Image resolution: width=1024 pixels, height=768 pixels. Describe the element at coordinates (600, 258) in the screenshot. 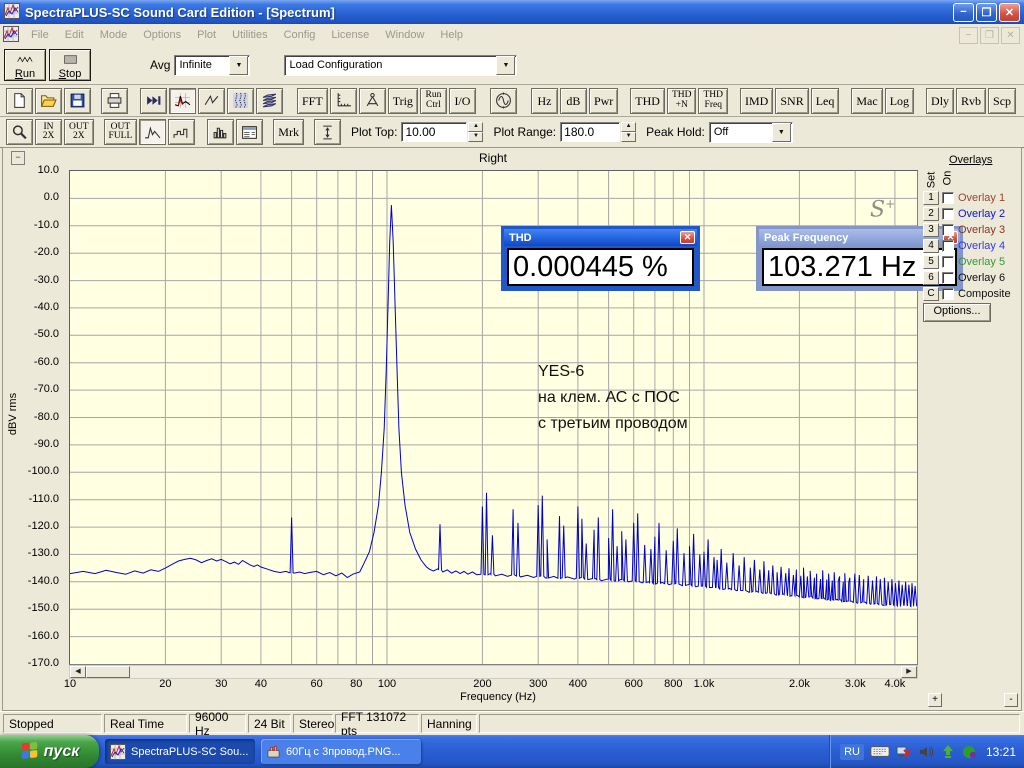

I see `thd-window: THD ✕ 0.000445 %` at that location.